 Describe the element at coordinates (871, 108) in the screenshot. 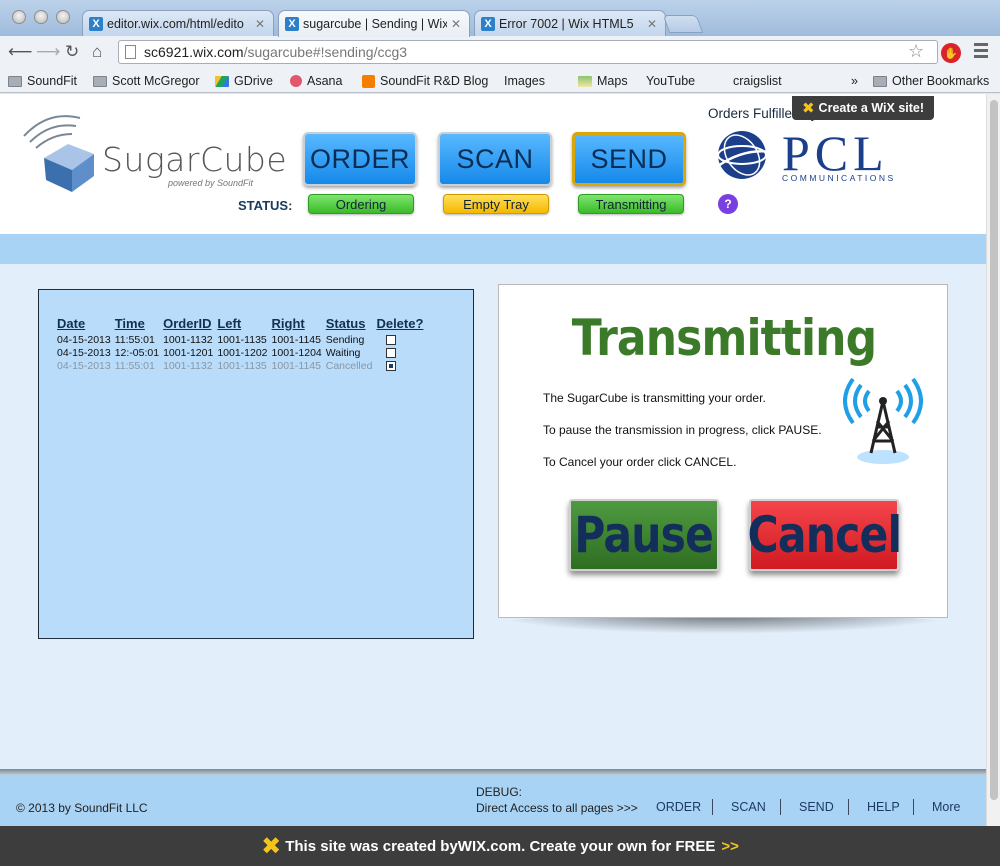

I see `create-wix-label: Create a WiX site!` at that location.